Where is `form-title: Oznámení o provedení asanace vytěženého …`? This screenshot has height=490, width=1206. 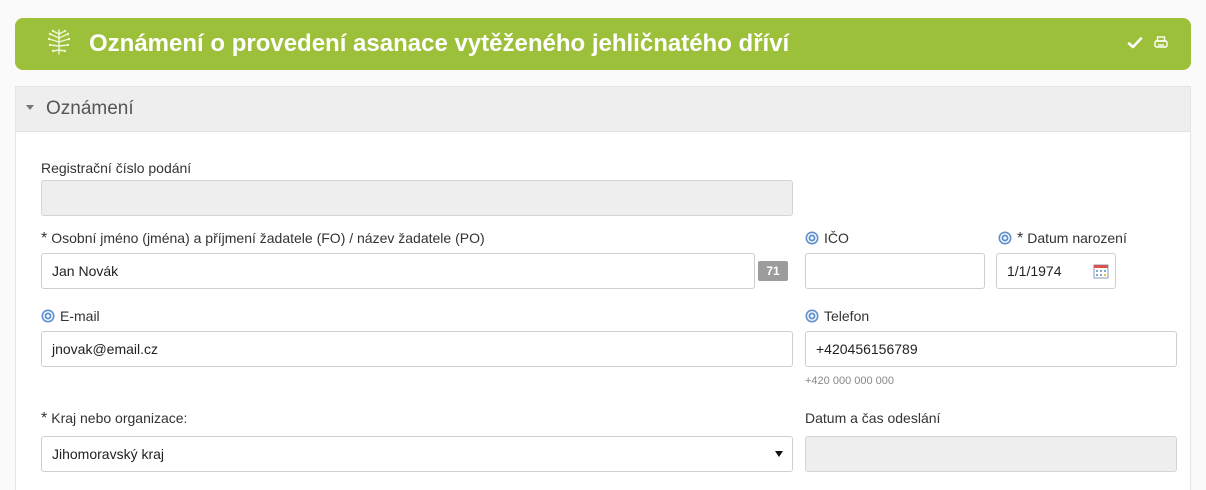
form-title: Oznámení o provedení asanace vytěženého … is located at coordinates (439, 43).